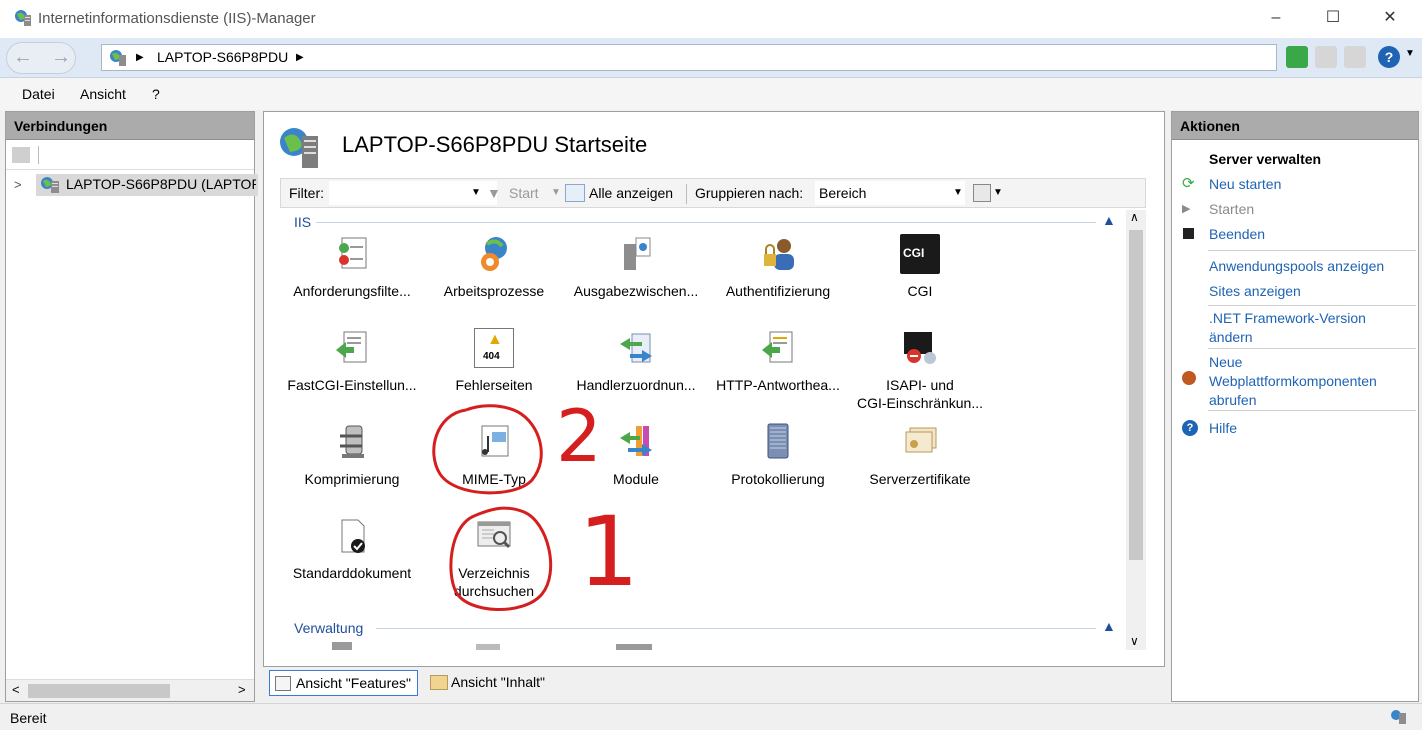 This screenshot has width=1422, height=730. I want to click on feature-error-pages: ▲ 404 Fehlerseiten, so click(494, 361).